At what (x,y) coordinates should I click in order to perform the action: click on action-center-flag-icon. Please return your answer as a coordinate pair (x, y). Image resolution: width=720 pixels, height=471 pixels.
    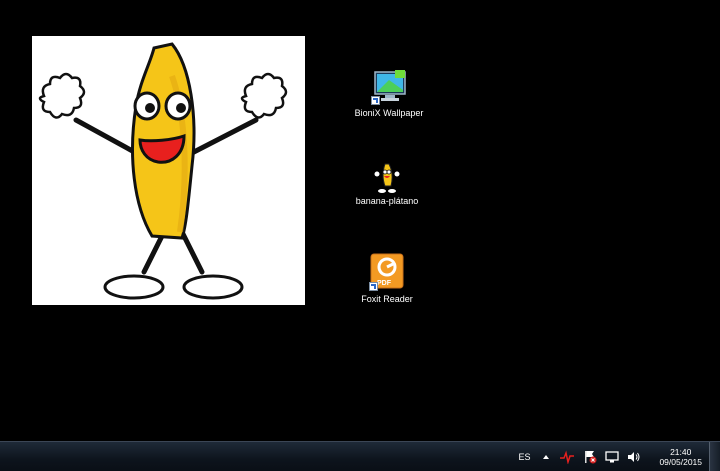
    Looking at the image, I should click on (590, 457).